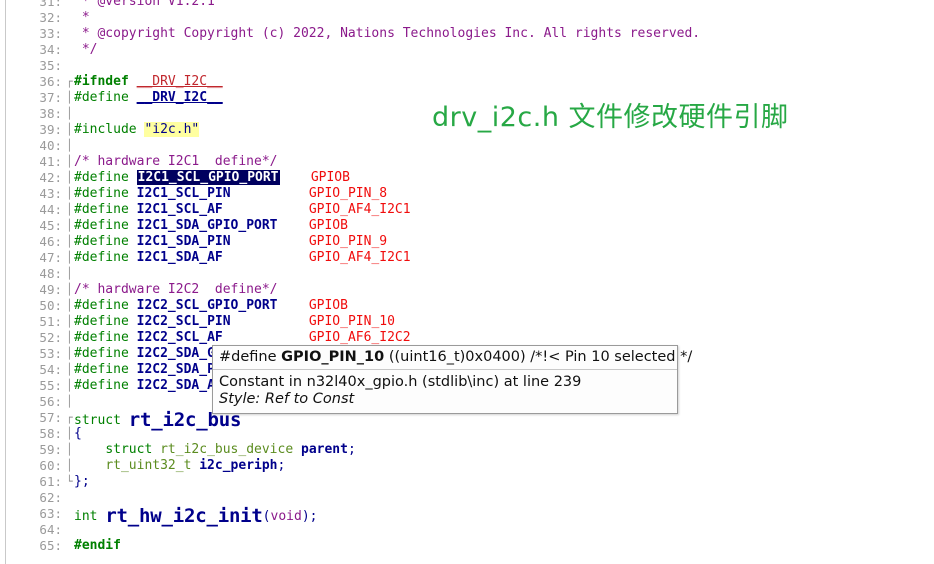 The height and width of the screenshot is (564, 934). I want to click on line-number: 39:, so click(50, 129).